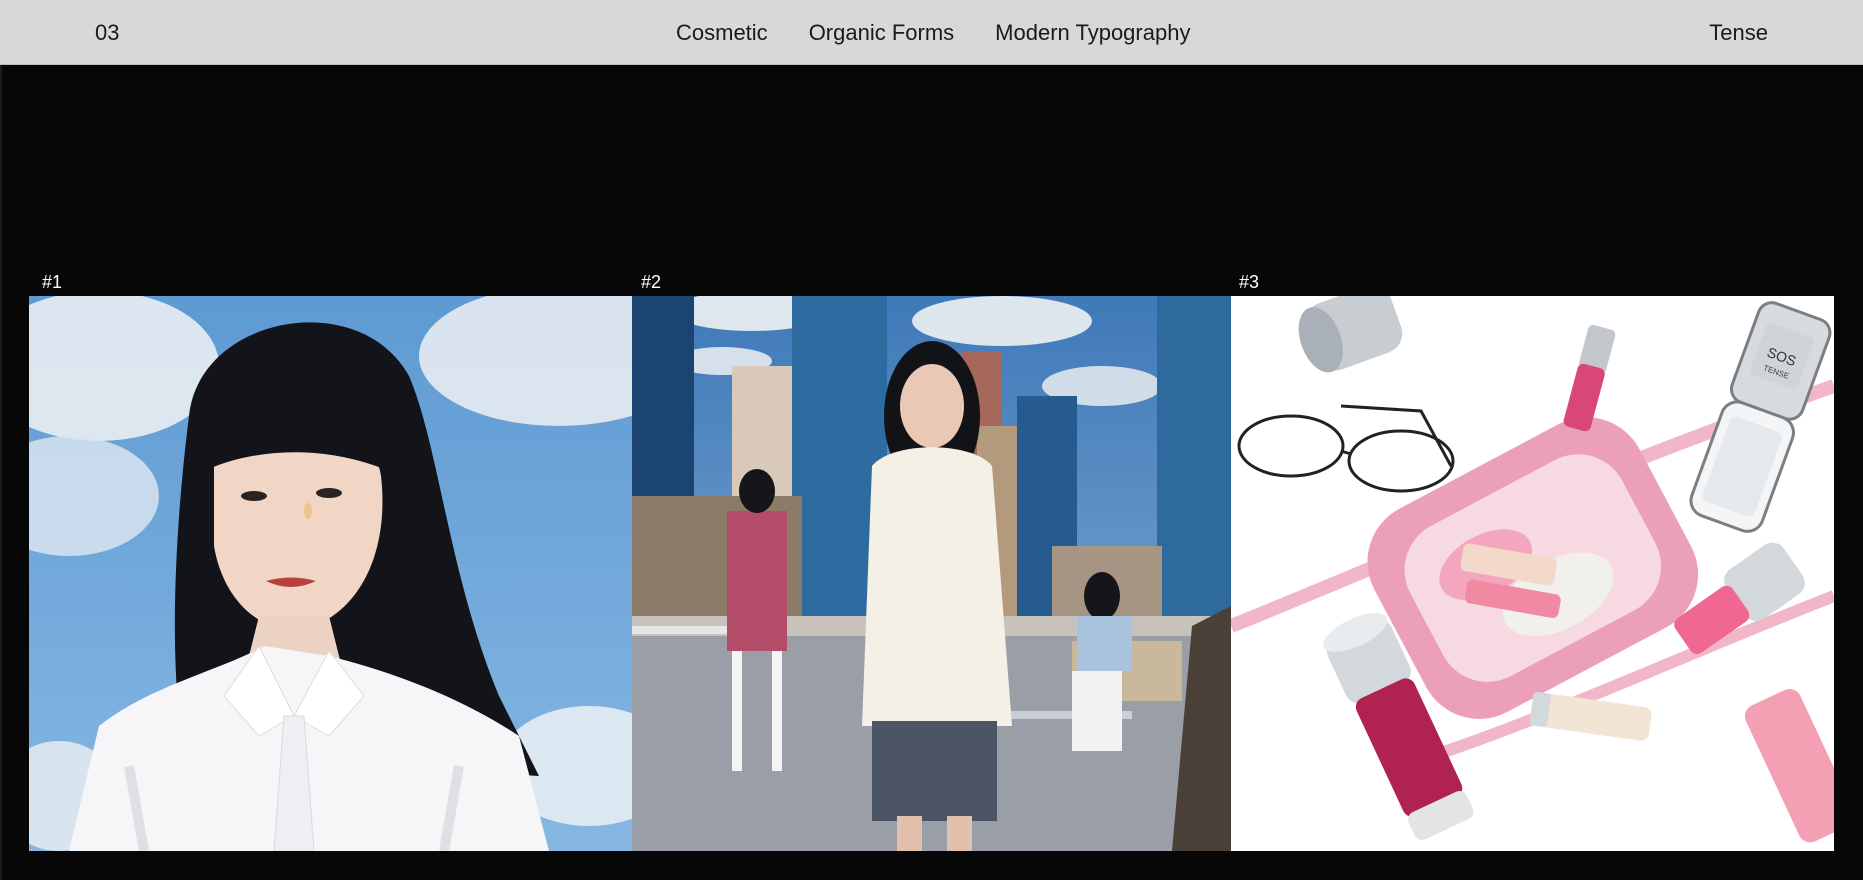 The height and width of the screenshot is (880, 1863). What do you see at coordinates (1092, 33) in the screenshot?
I see `nav-item-modern-typography: Modern Typography` at bounding box center [1092, 33].